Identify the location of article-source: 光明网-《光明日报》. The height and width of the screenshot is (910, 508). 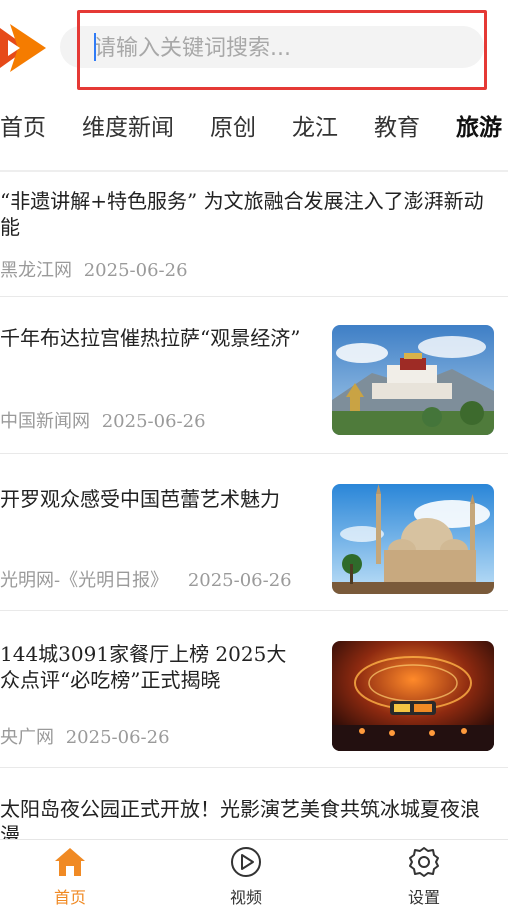
(84, 580).